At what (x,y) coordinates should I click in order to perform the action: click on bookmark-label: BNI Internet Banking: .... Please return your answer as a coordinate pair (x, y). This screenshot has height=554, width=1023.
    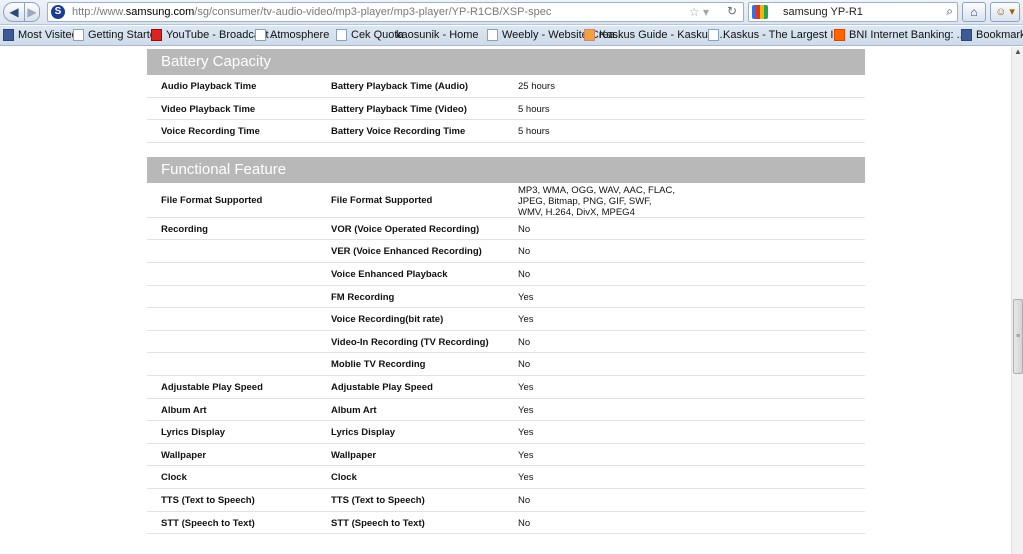
    Looking at the image, I should click on (907, 35).